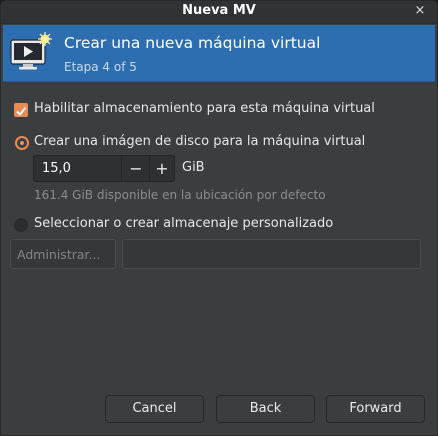 The image size is (438, 436). I want to click on new-vm-monitor-icon, so click(31, 51).